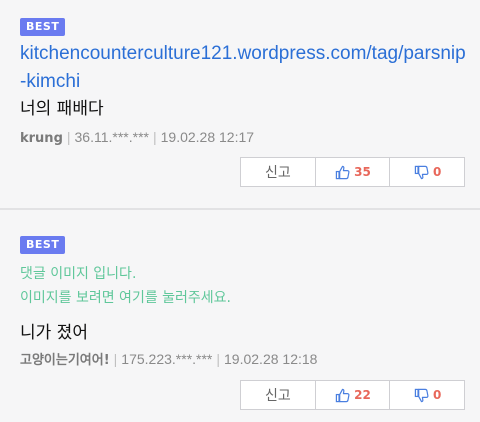 The image size is (480, 422). I want to click on comment-actions: 신고 22 0, so click(352, 395).